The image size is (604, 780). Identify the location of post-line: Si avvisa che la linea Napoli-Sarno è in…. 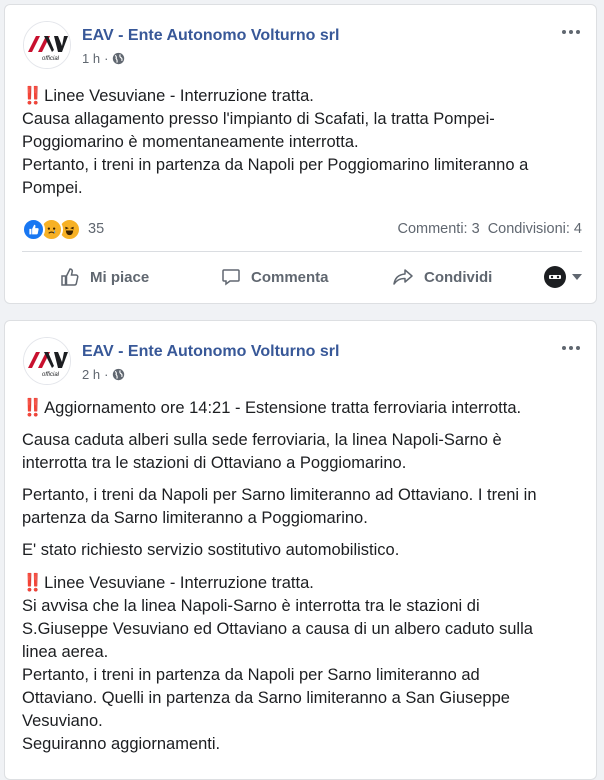
(251, 606).